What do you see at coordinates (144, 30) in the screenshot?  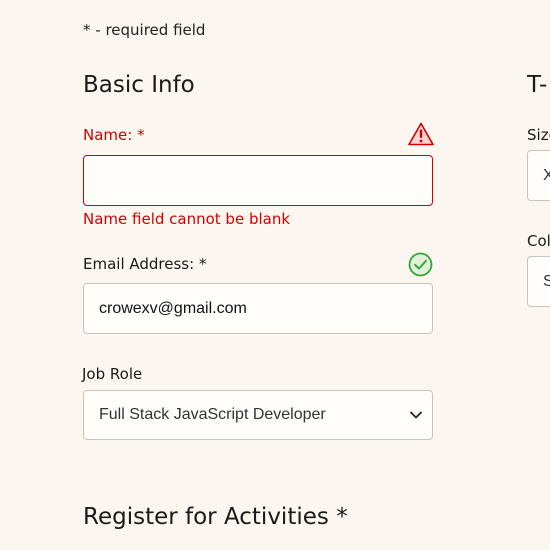 I see `required-field-note: * - required field` at bounding box center [144, 30].